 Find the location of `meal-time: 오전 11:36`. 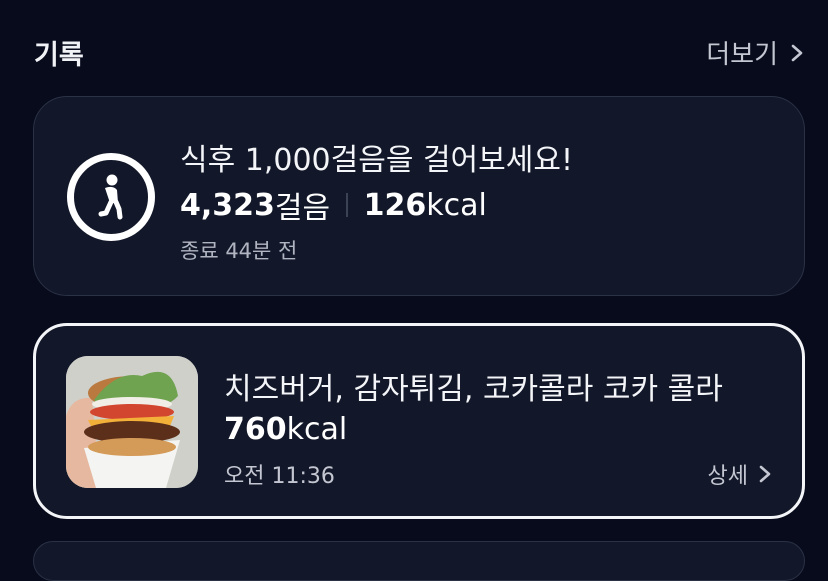

meal-time: 오전 11:36 is located at coordinates (279, 476).